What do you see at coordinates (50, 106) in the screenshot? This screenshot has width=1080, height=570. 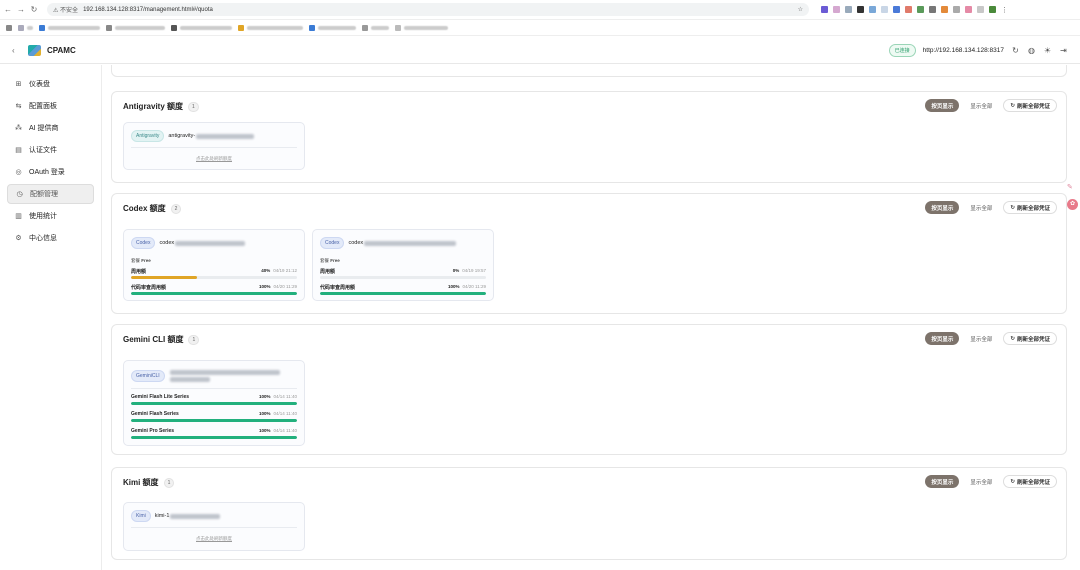 I see `sidebar-item-config: ⇆ 配置面板` at bounding box center [50, 106].